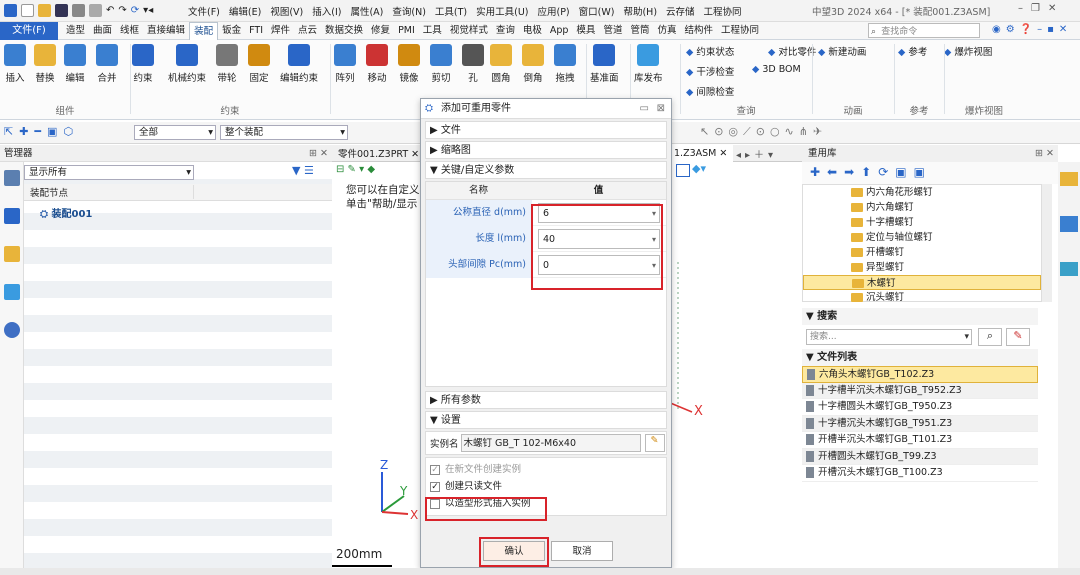 The width and height of the screenshot is (1080, 575). What do you see at coordinates (912, 51) in the screenshot?
I see `ribbon-small-button-6: ◆ 参考` at bounding box center [912, 51].